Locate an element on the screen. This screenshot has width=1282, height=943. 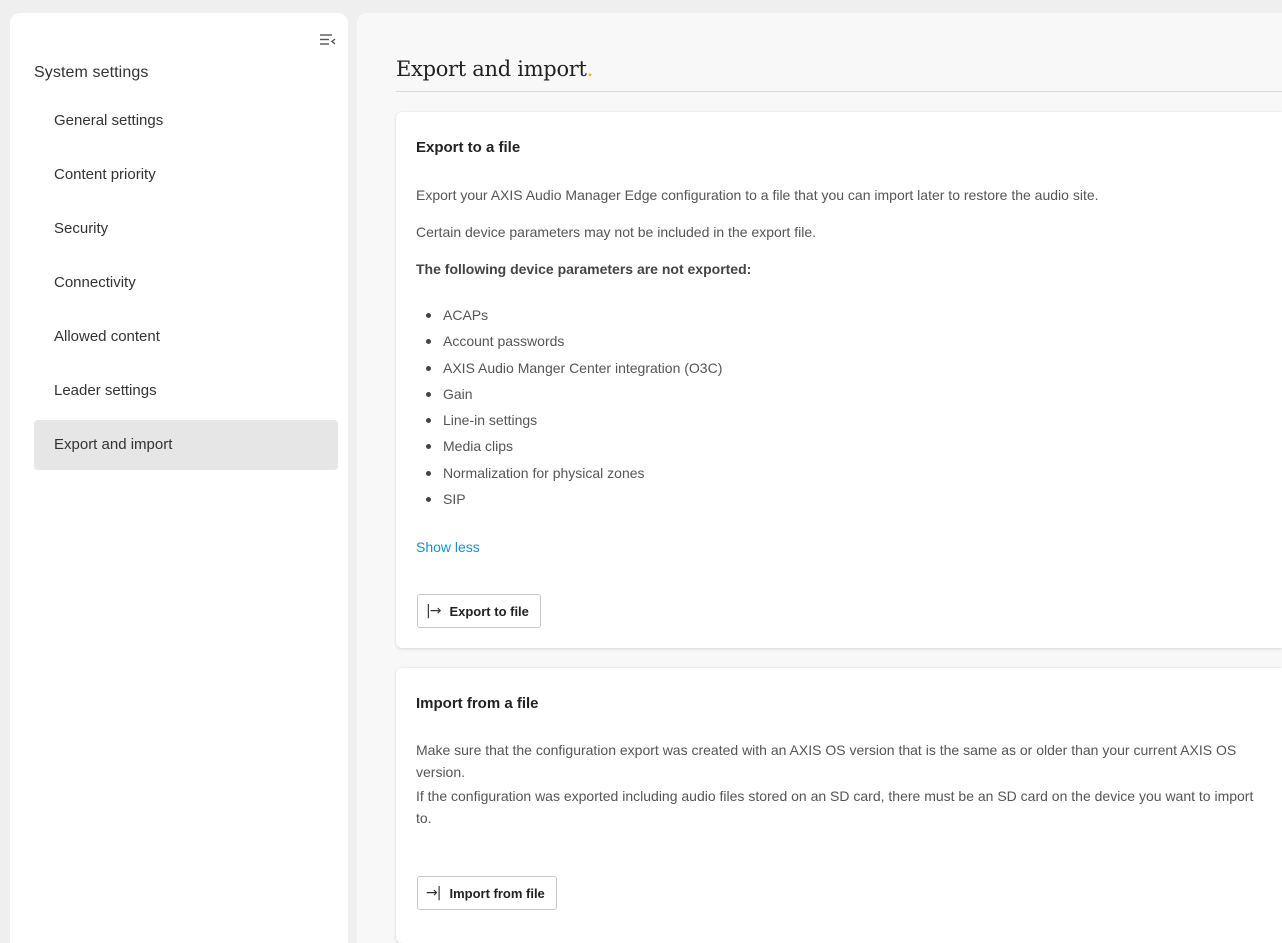
import-from-file-button: →| Import from file is located at coordinates (487, 893).